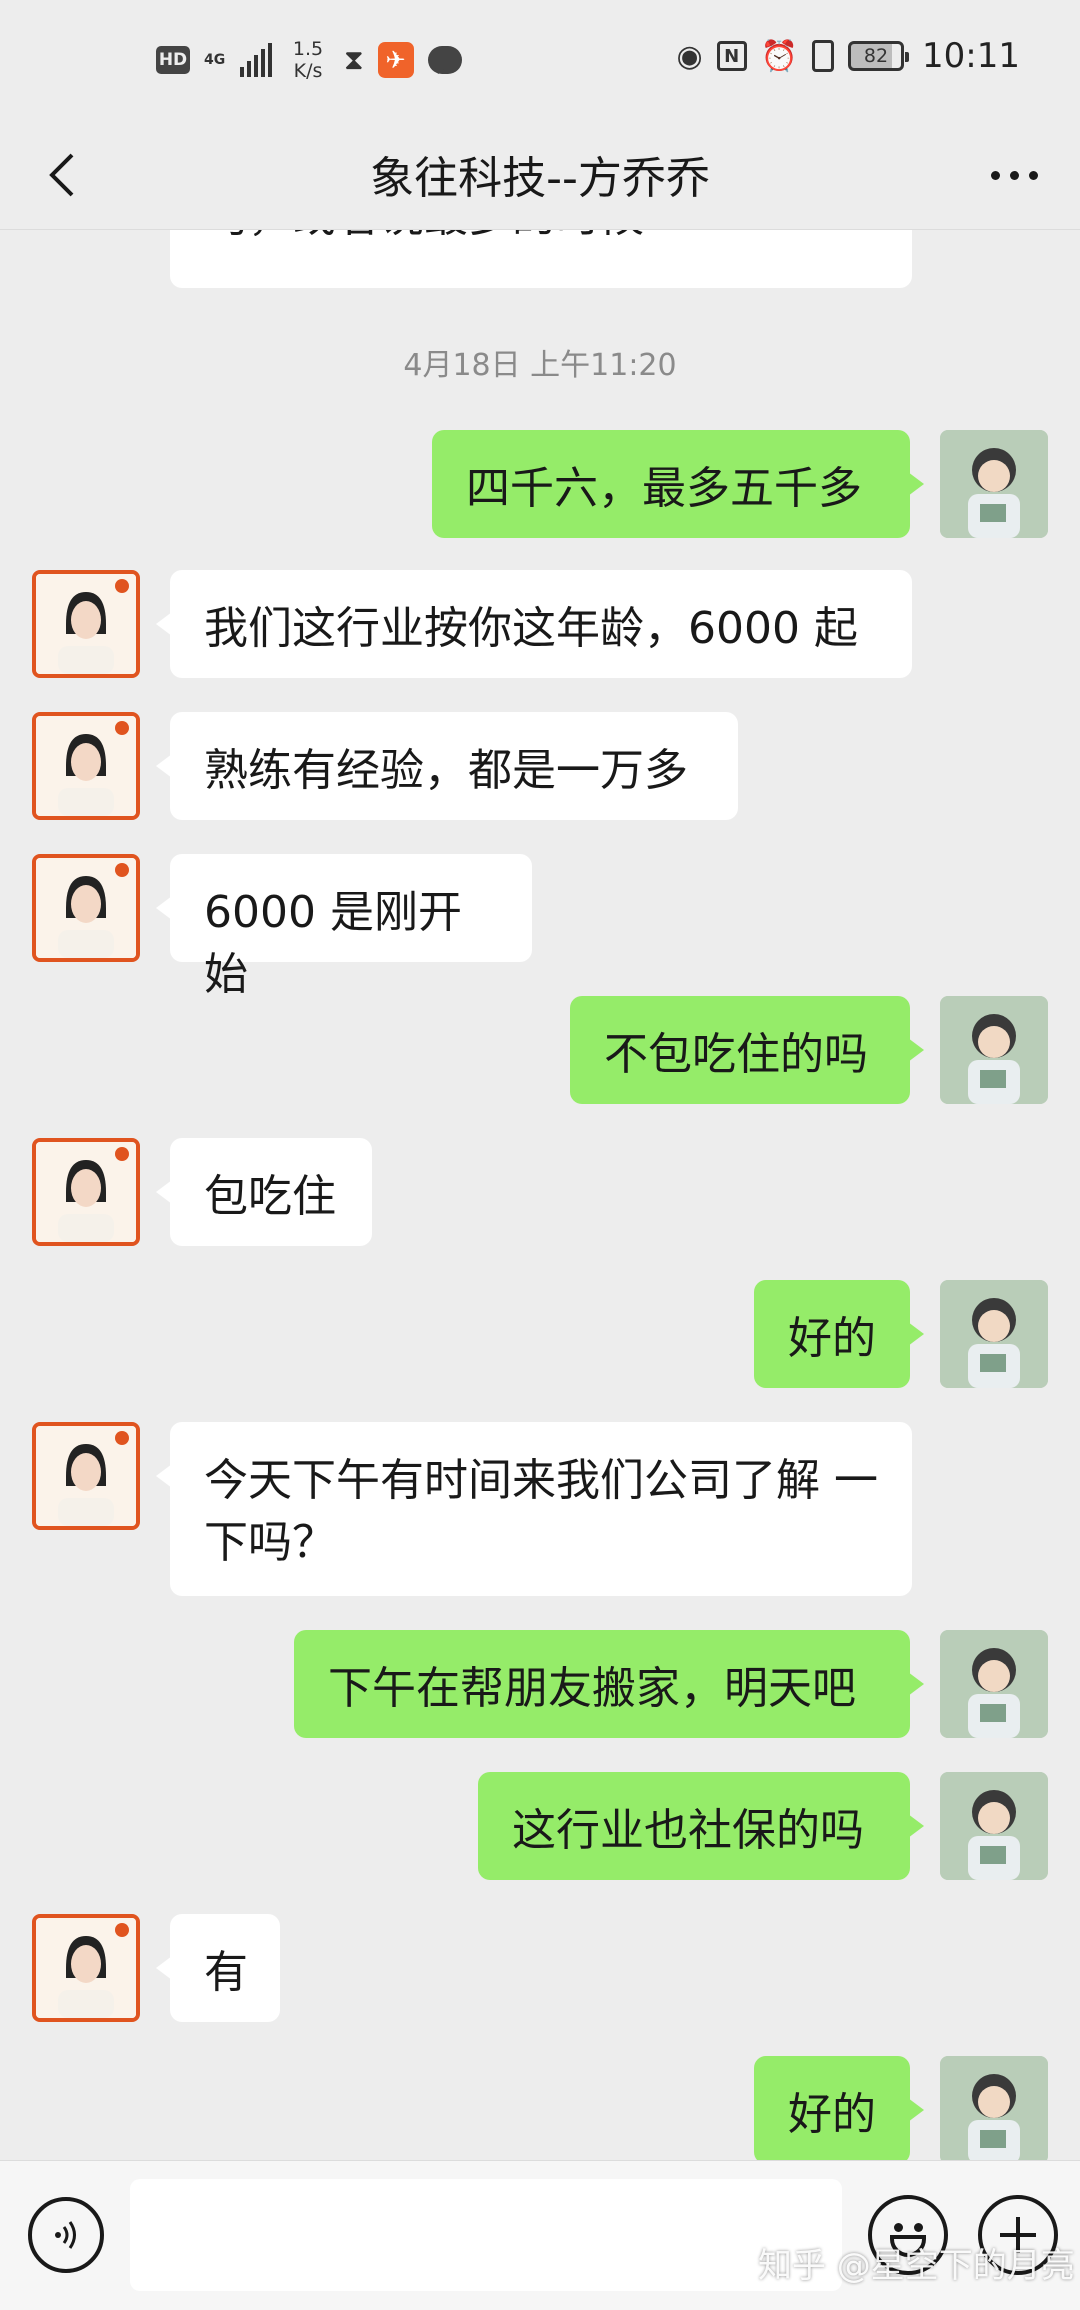 This screenshot has height=2310, width=1080. I want to click on message-bubble: 6000 是刚开始, so click(344, 927).